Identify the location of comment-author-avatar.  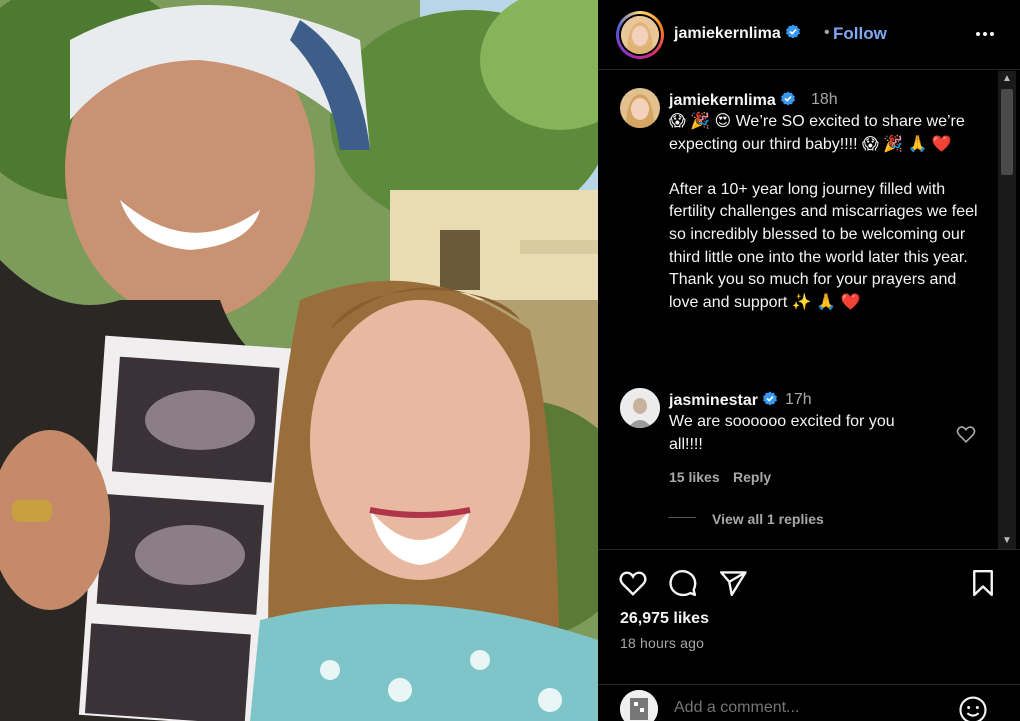
(640, 408).